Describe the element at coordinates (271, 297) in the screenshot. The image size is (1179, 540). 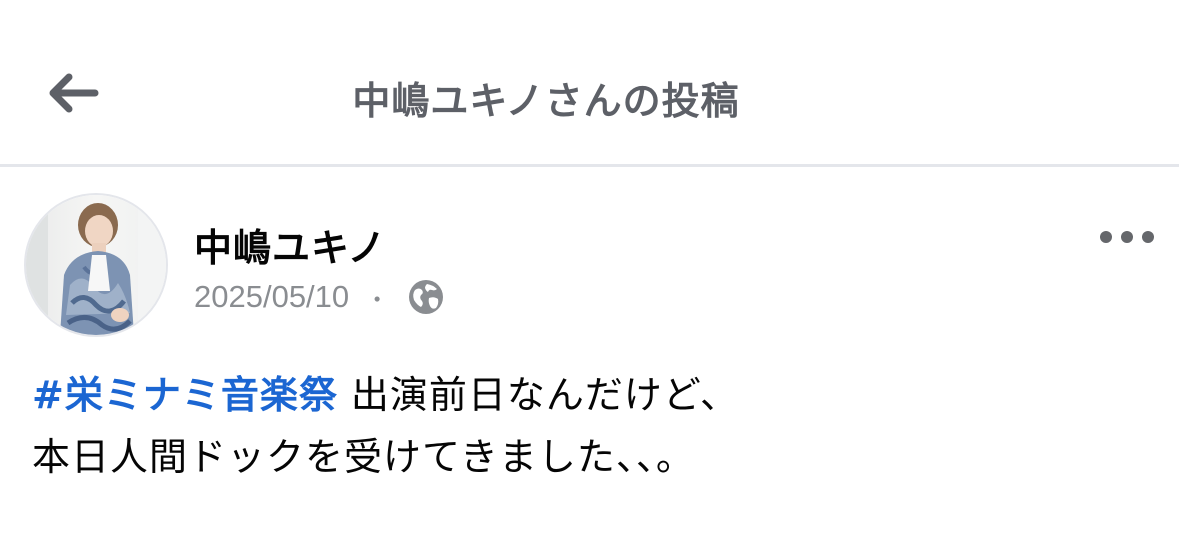
I see `post-date: 2025/05/10` at that location.